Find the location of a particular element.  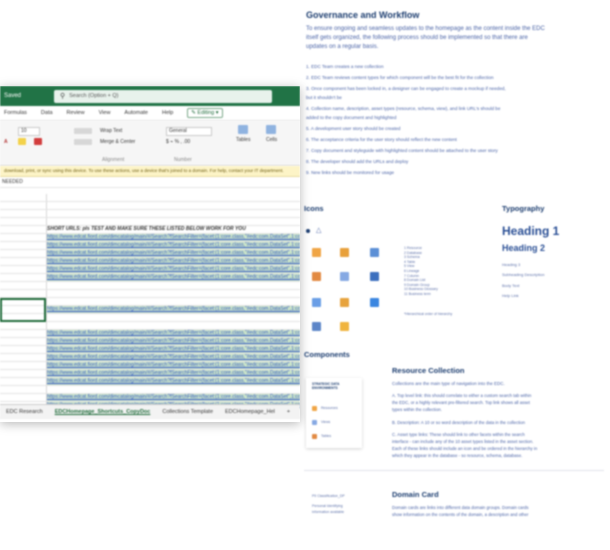

tab-help: Help is located at coordinates (167, 113).